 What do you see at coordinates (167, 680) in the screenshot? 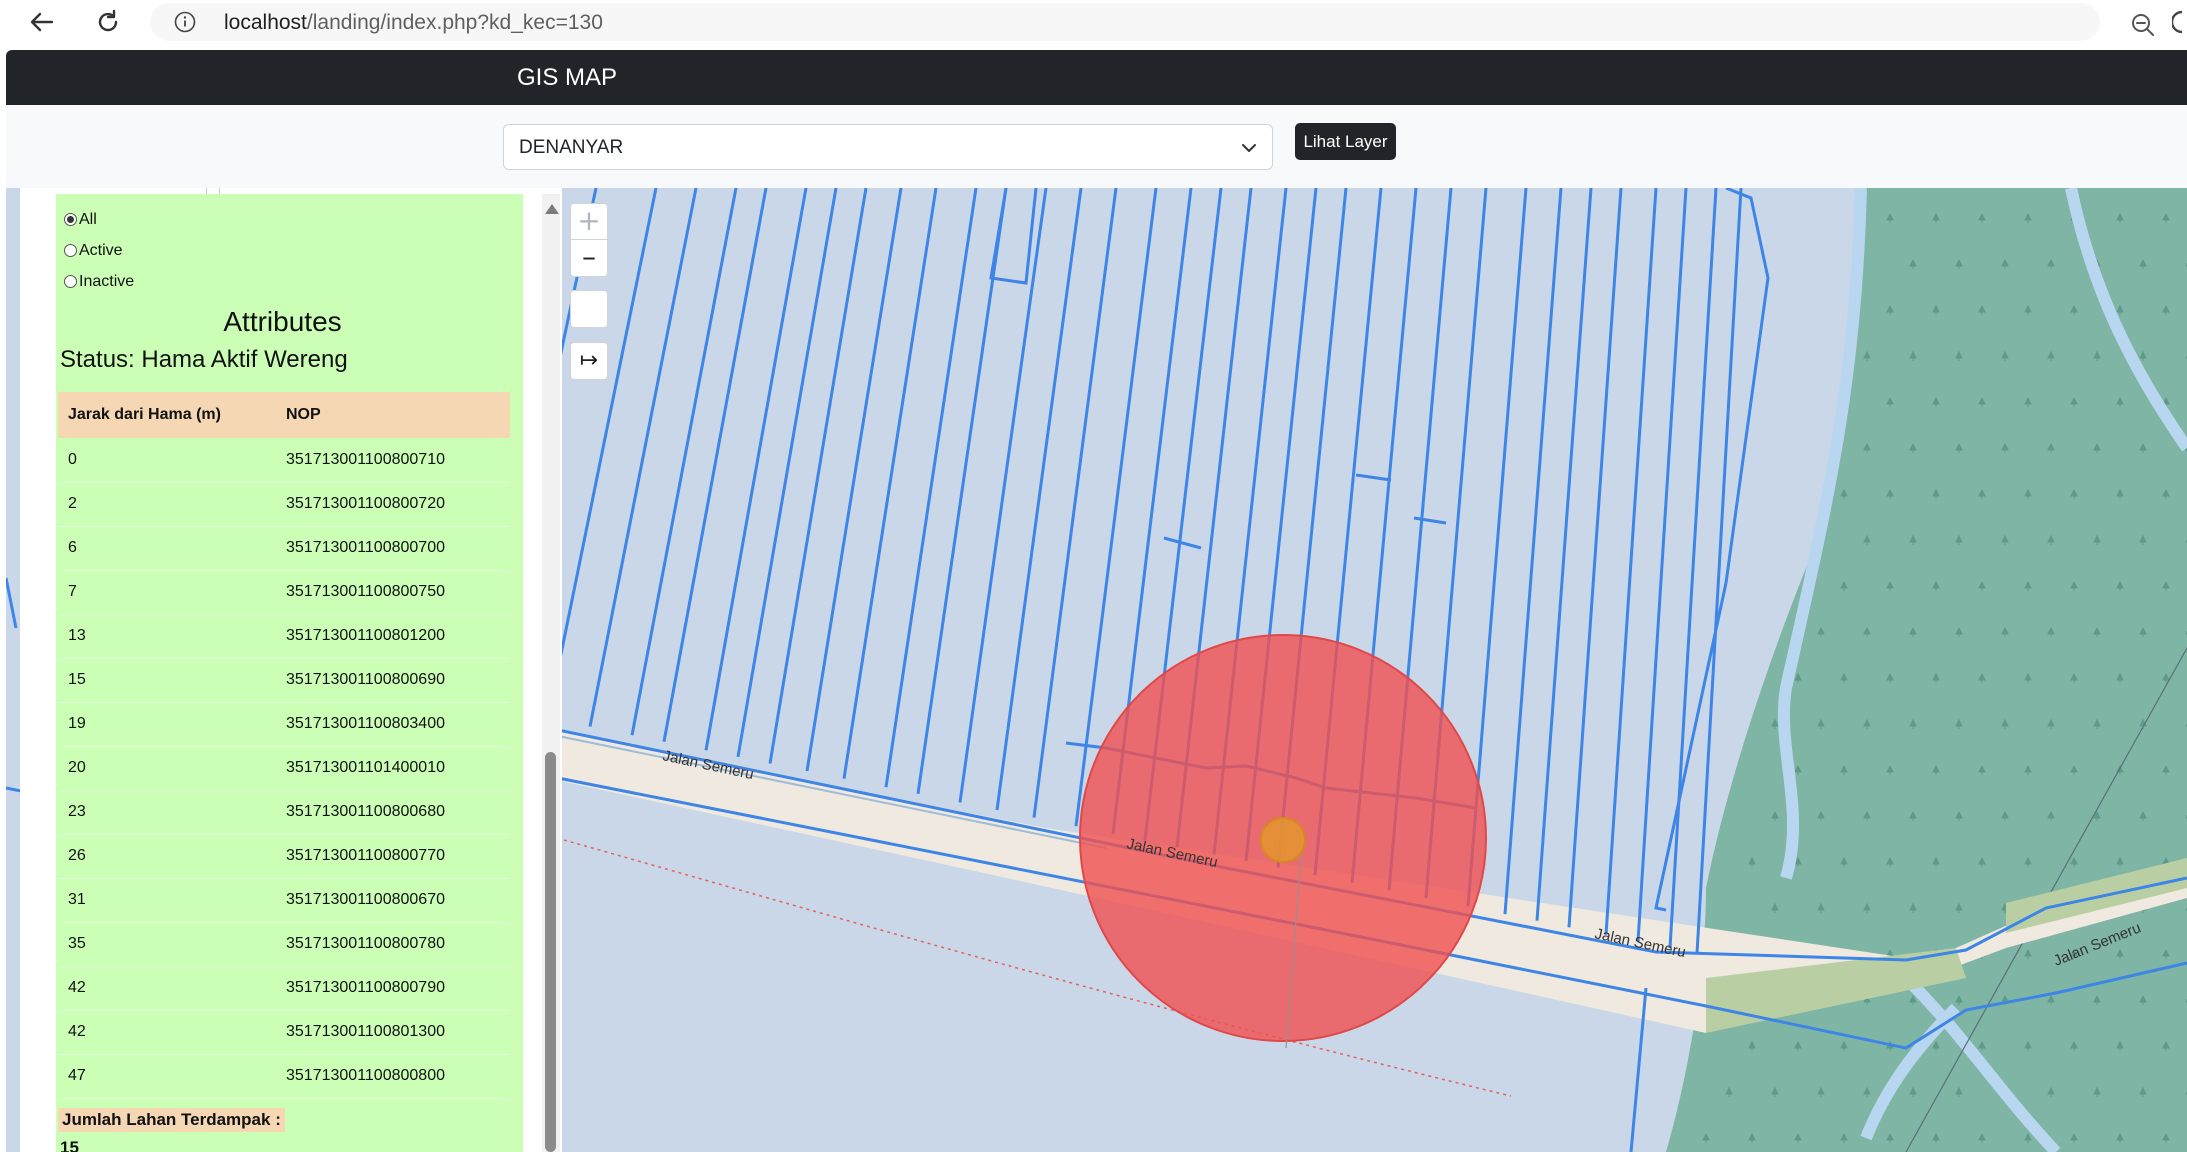
I see `cell-jarak: 15` at bounding box center [167, 680].